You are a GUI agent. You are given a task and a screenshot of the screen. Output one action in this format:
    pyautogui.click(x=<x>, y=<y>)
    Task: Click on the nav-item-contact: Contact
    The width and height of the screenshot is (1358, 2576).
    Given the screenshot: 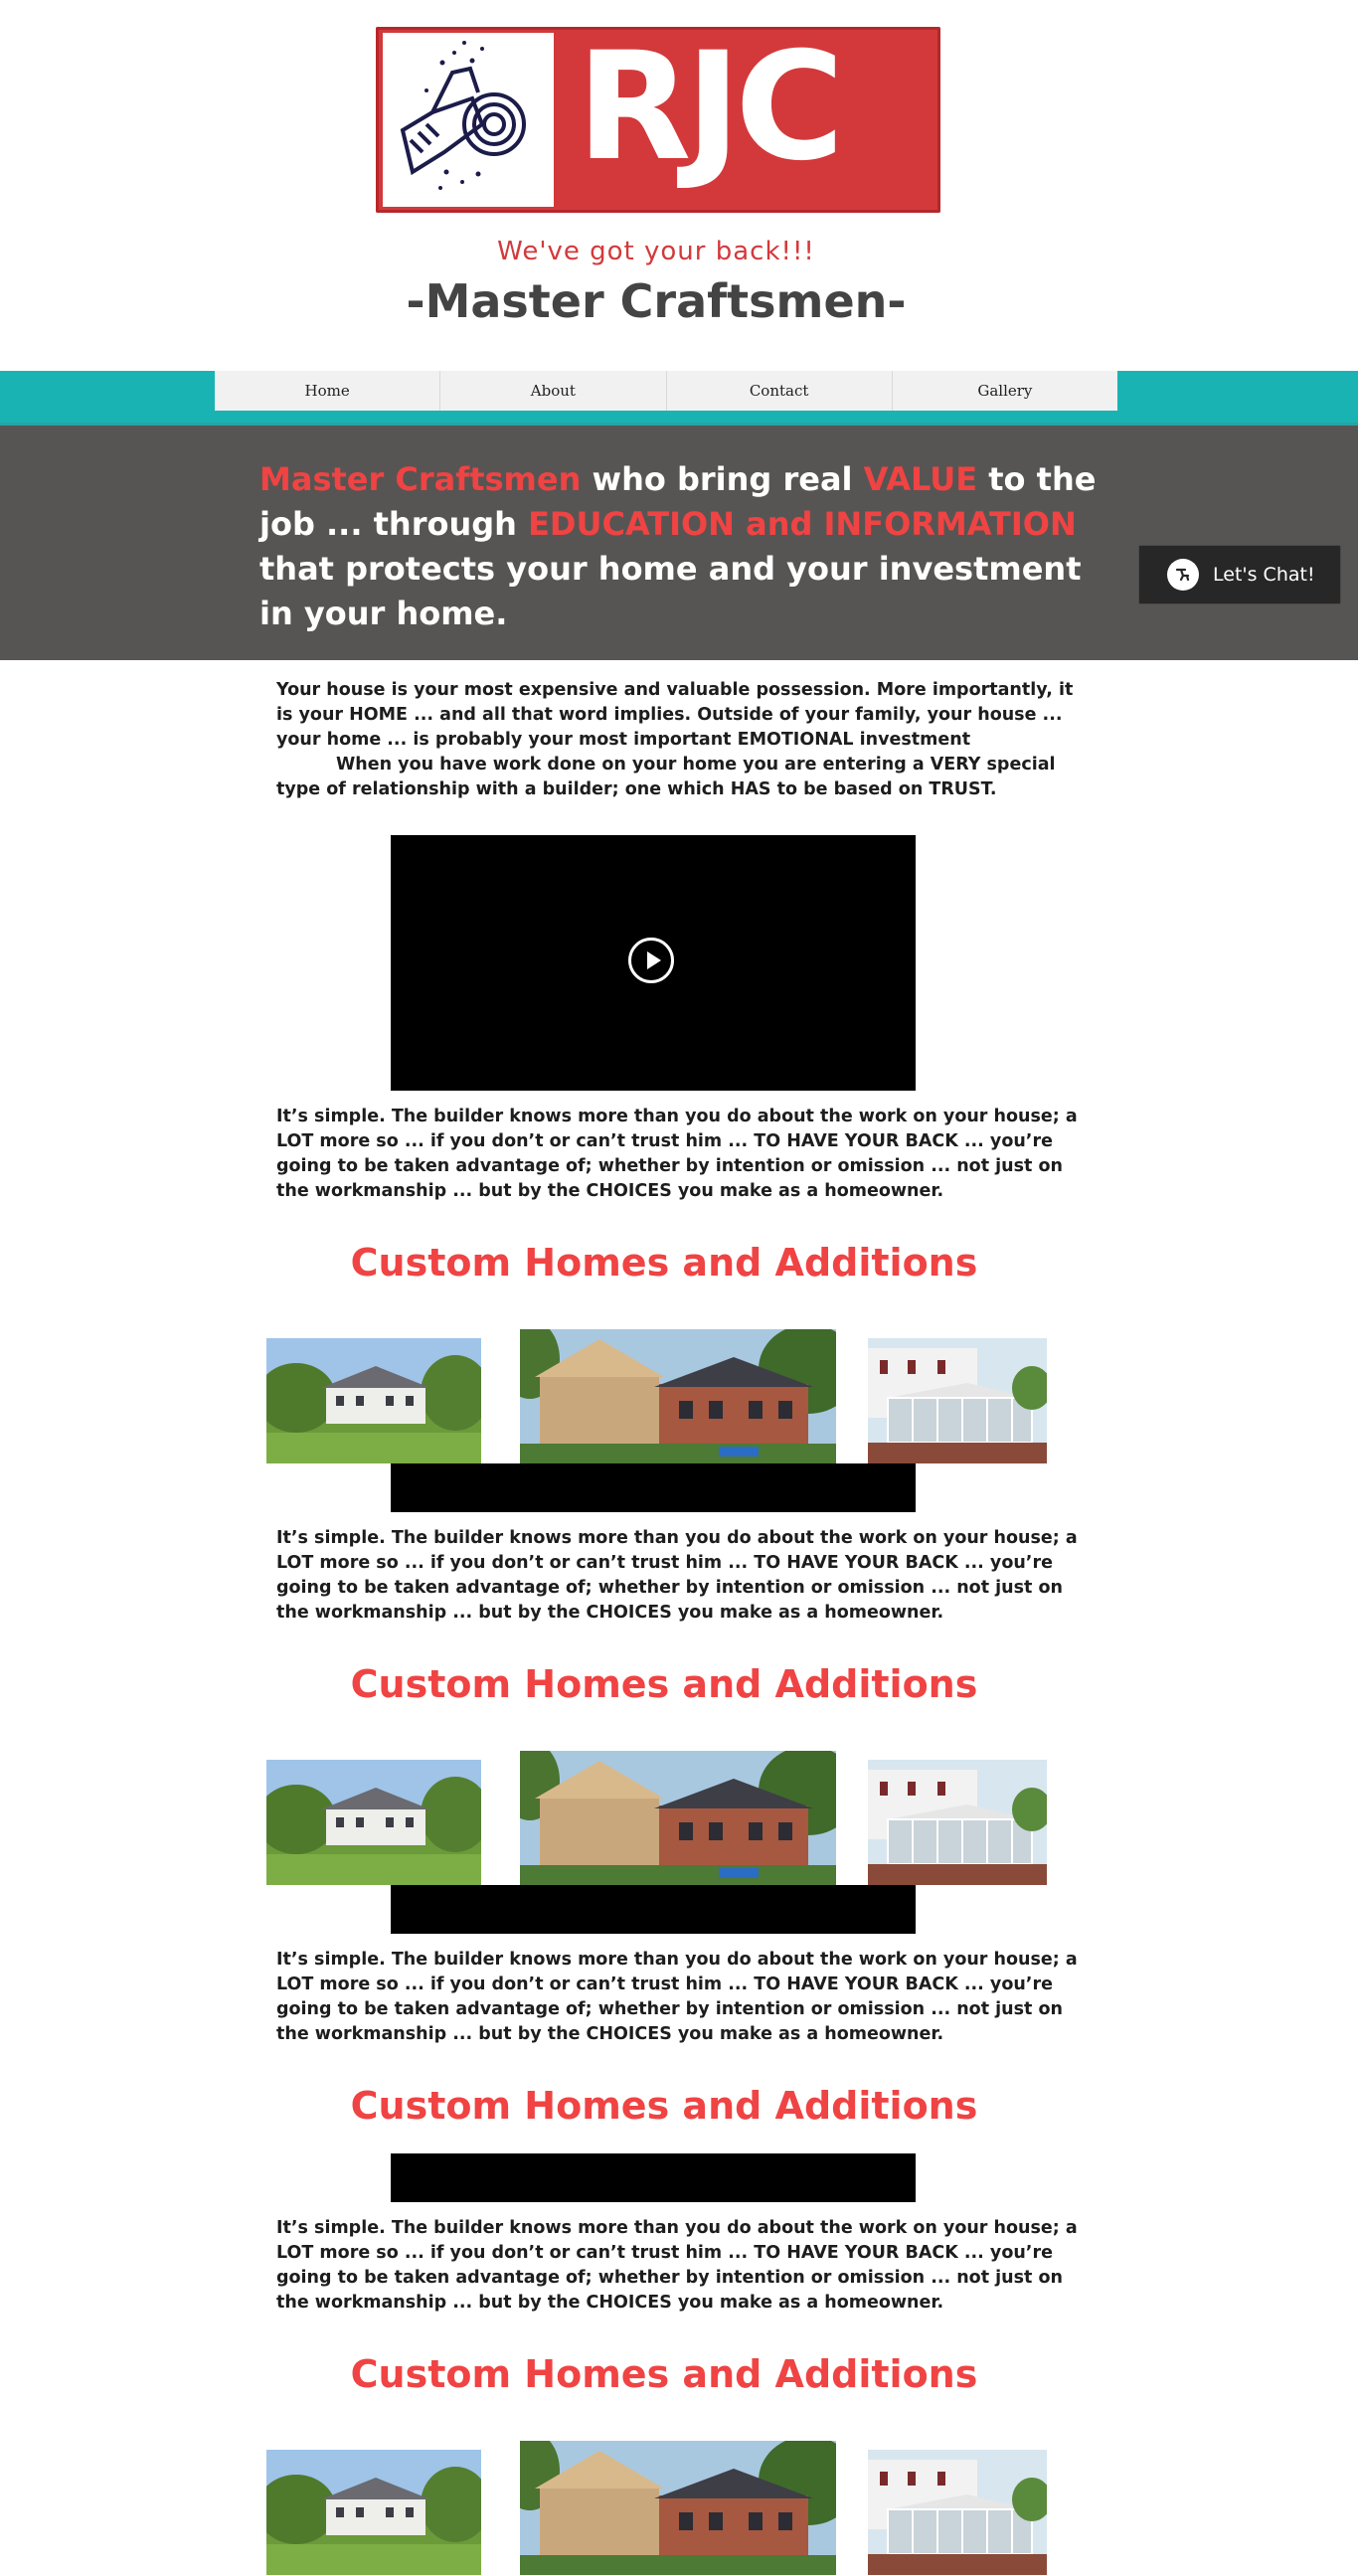 What is the action you would take?
    pyautogui.click(x=780, y=391)
    